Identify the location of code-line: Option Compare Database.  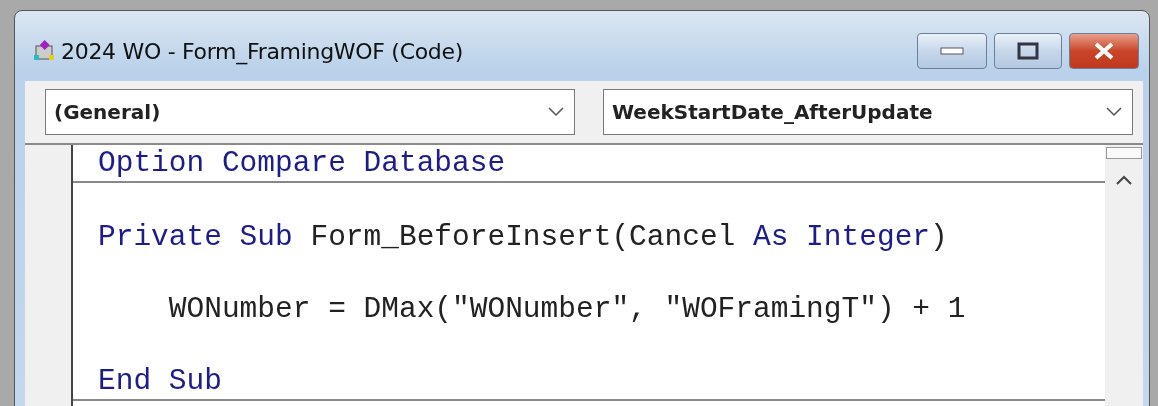
(302, 163).